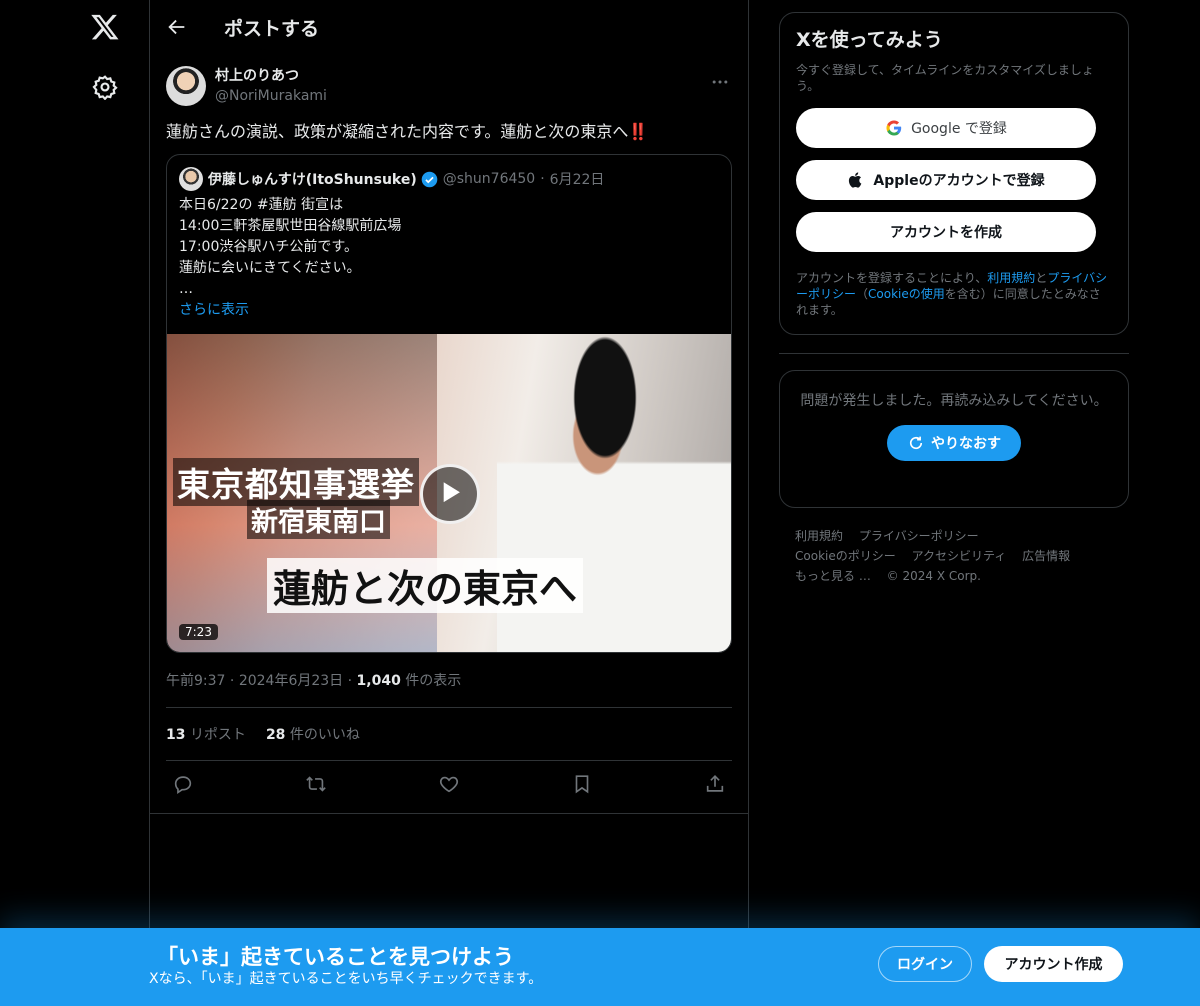 The image size is (1200, 1006). Describe the element at coordinates (272, 28) in the screenshot. I see `page-title: ポストする` at that location.